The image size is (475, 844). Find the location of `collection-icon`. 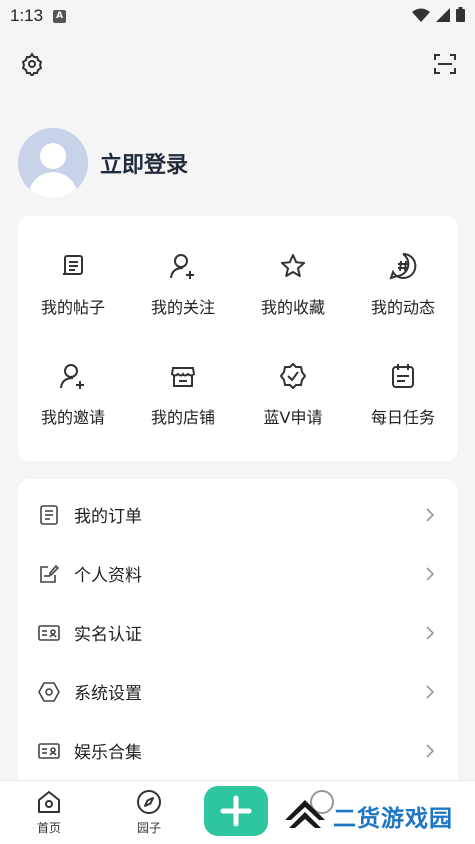

collection-icon is located at coordinates (49, 751).